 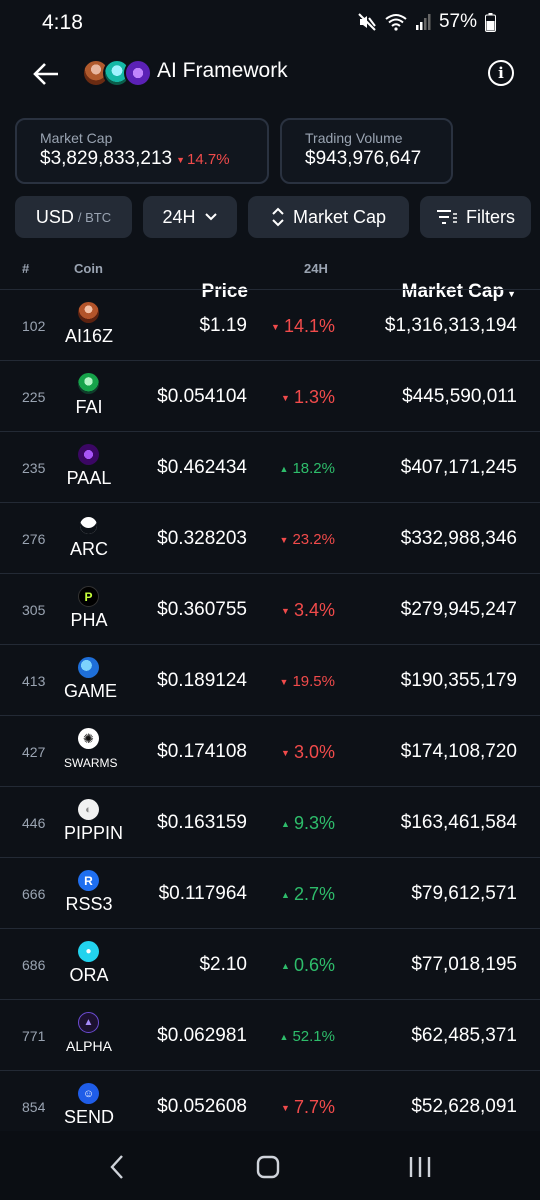 I want to click on rss3-icon: R, so click(x=88, y=880).